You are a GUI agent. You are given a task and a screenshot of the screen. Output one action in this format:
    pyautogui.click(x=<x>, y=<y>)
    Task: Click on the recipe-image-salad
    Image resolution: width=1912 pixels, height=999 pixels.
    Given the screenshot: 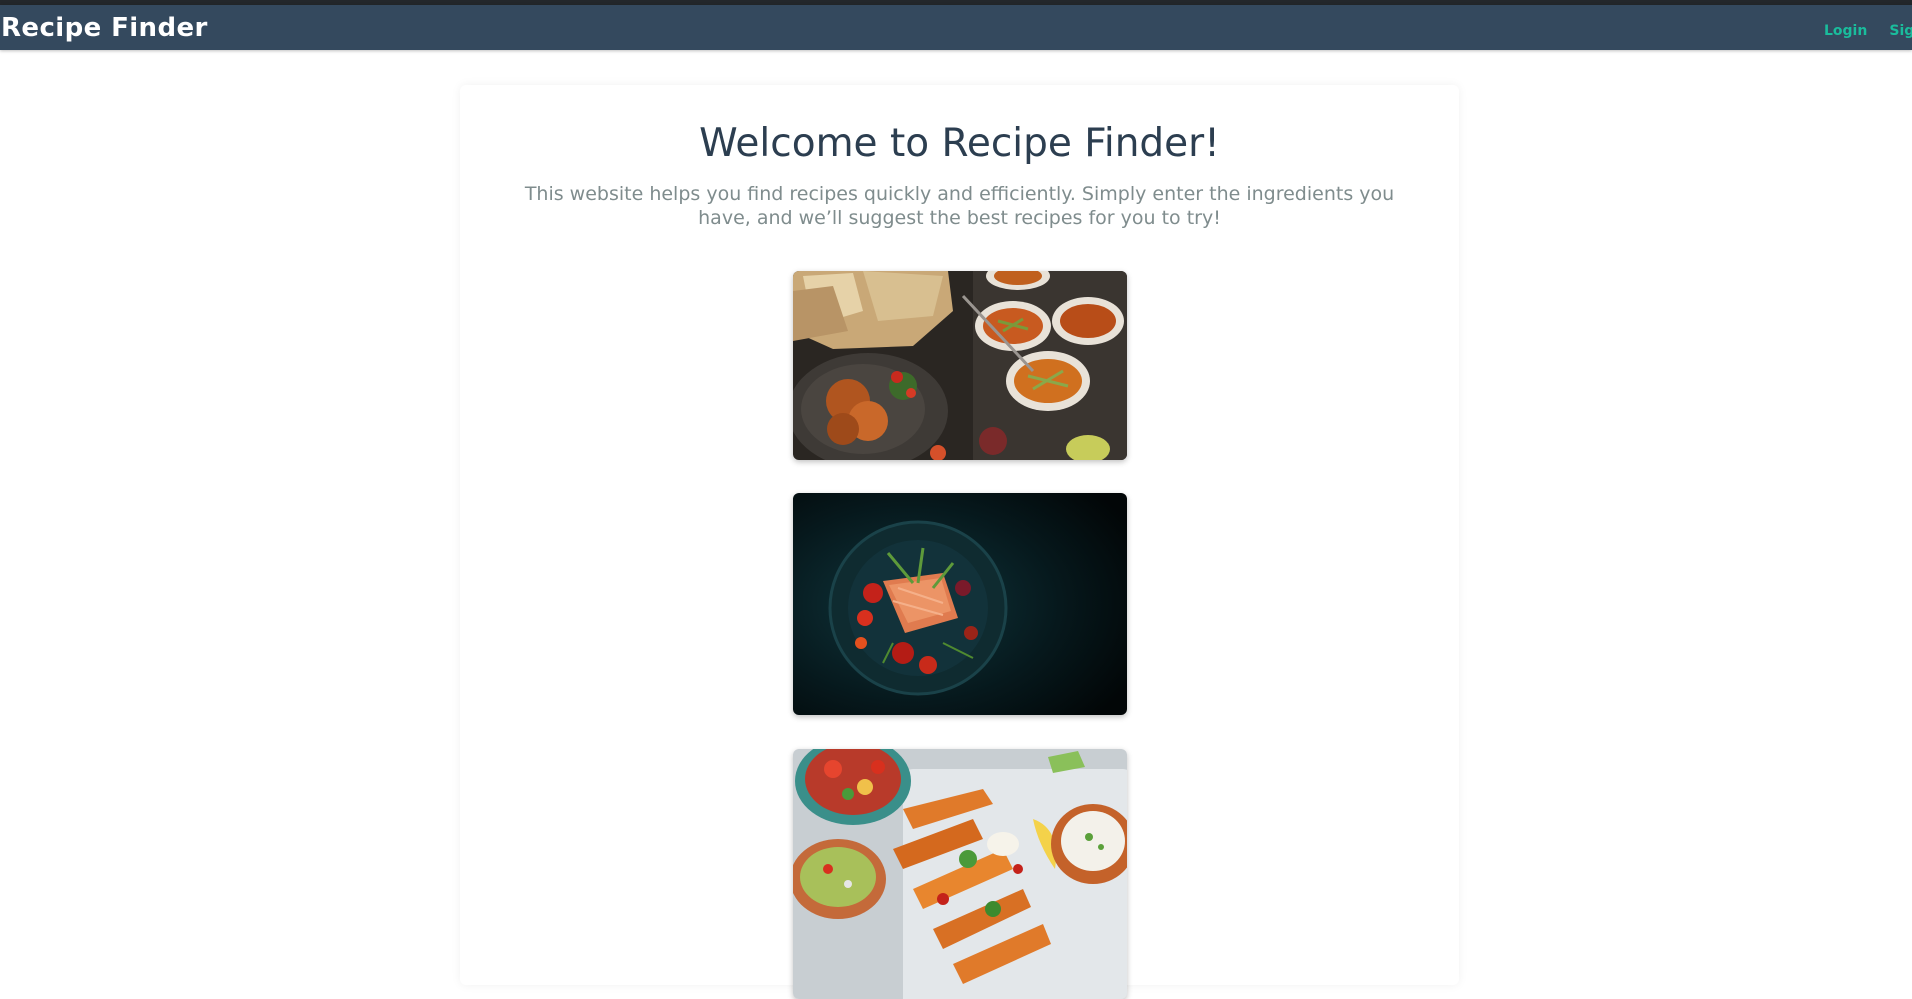 What is the action you would take?
    pyautogui.click(x=960, y=874)
    